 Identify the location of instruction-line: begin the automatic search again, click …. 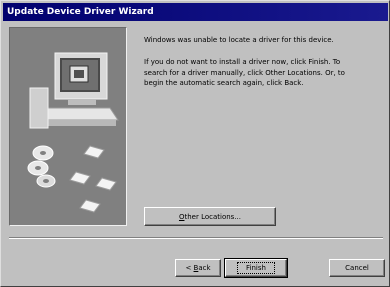
(224, 83).